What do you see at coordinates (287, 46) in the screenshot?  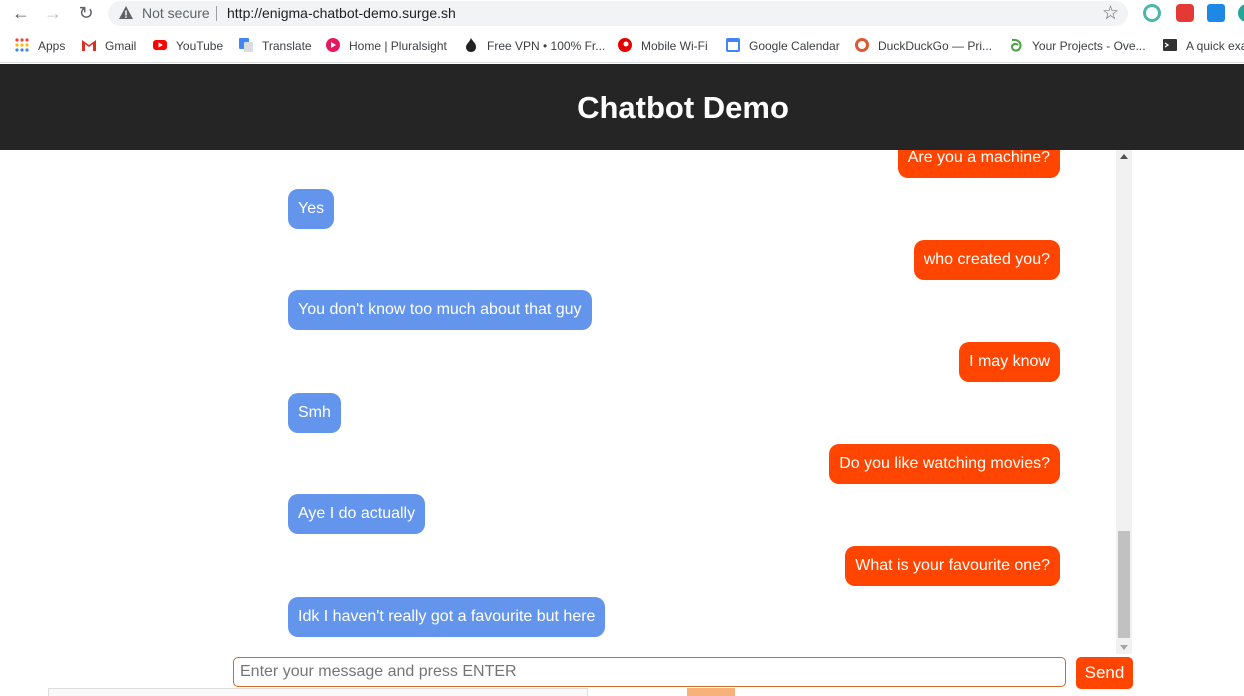 I see `bookmark-label: Translate` at bounding box center [287, 46].